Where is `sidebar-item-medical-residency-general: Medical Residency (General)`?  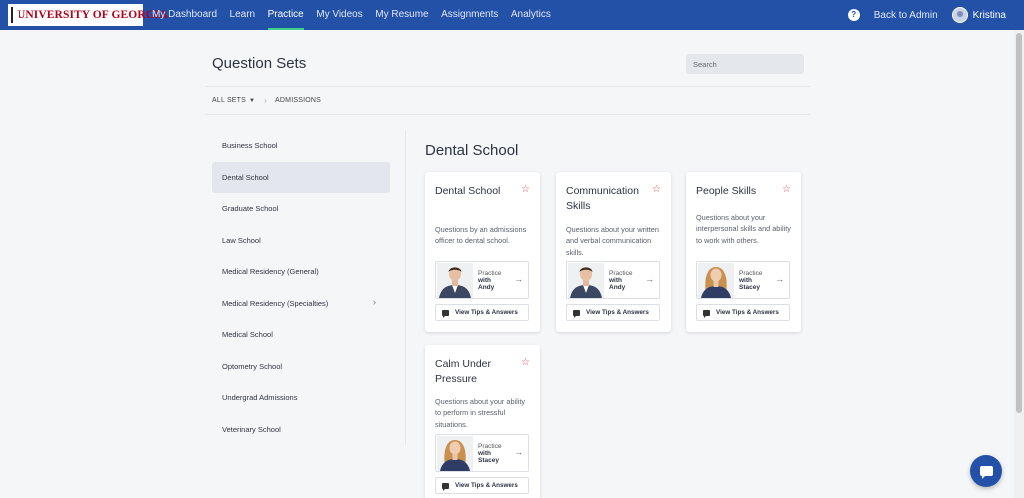
sidebar-item-medical-residency-general: Medical Residency (General) is located at coordinates (301, 272).